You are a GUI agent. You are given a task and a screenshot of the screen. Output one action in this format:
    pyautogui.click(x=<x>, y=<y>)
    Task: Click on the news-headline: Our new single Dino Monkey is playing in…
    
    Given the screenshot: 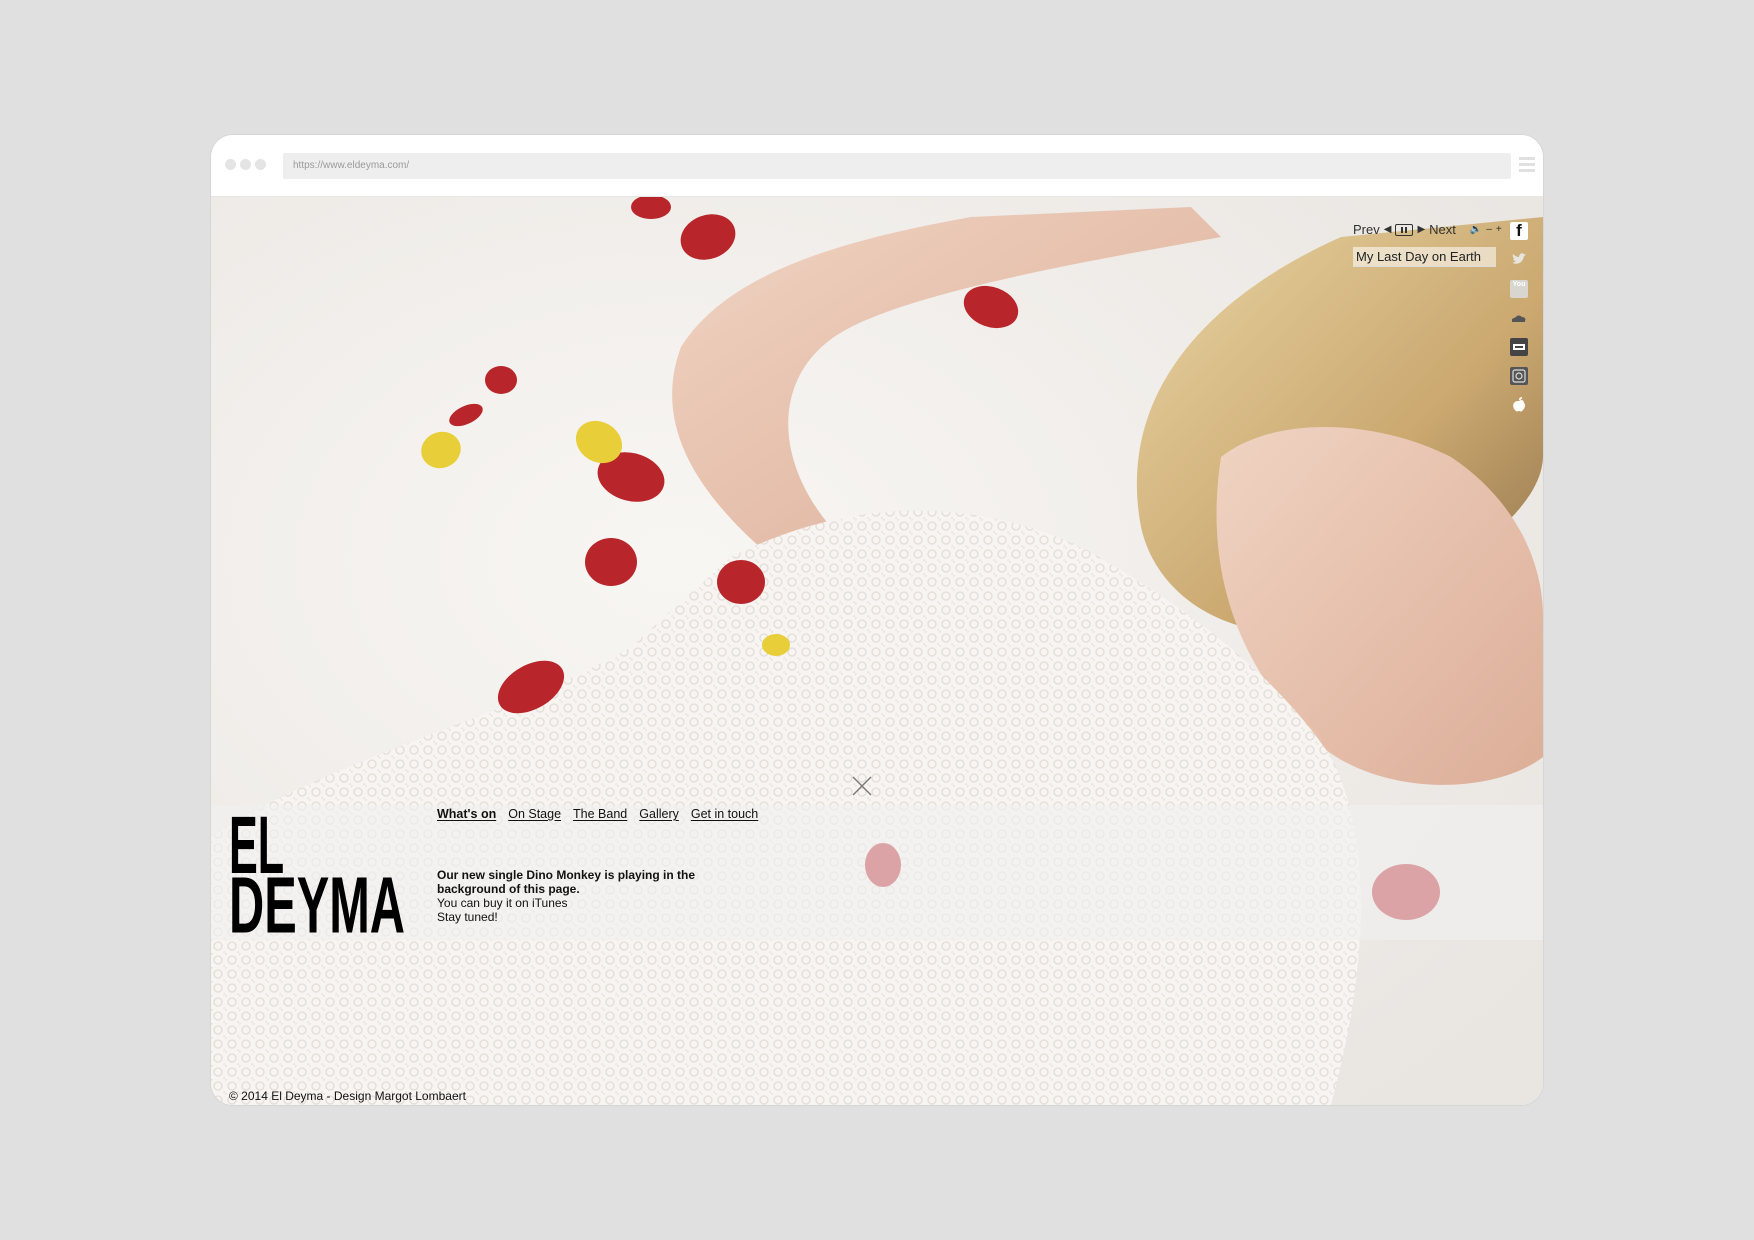 What is the action you would take?
    pyautogui.click(x=566, y=882)
    